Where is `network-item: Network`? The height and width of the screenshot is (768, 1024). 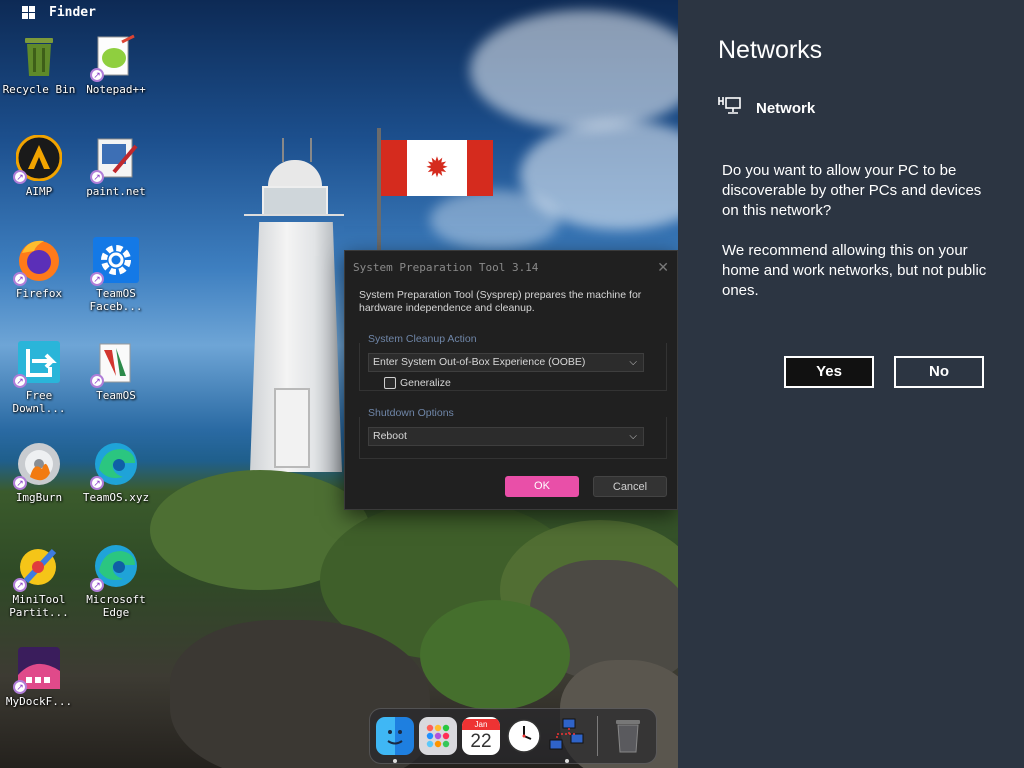 network-item: Network is located at coordinates (766, 108).